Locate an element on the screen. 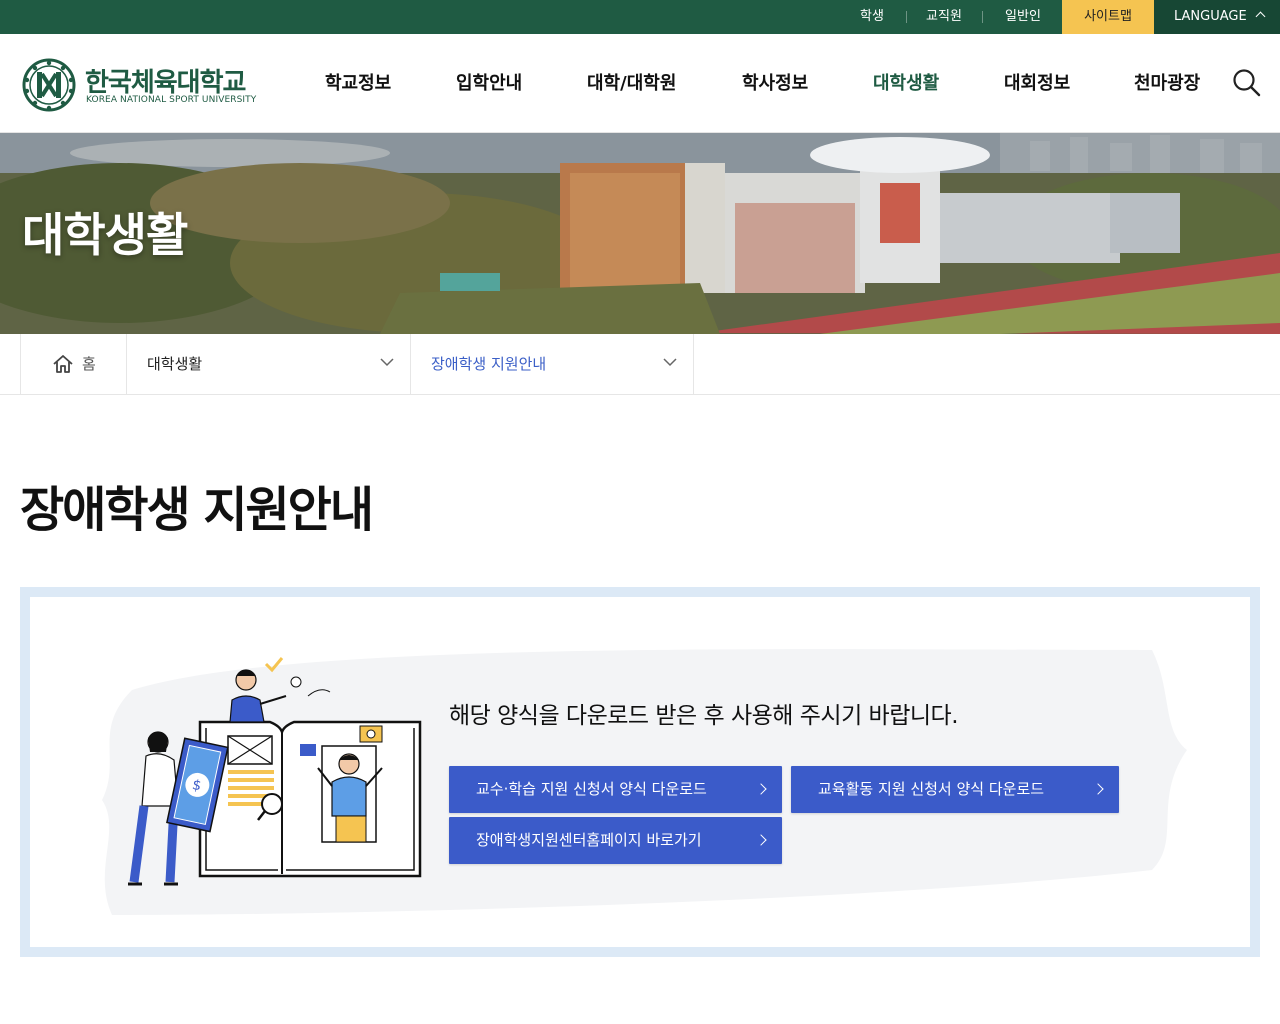 Image resolution: width=1280 pixels, height=1024 pixels. search-icon is located at coordinates (1247, 83).